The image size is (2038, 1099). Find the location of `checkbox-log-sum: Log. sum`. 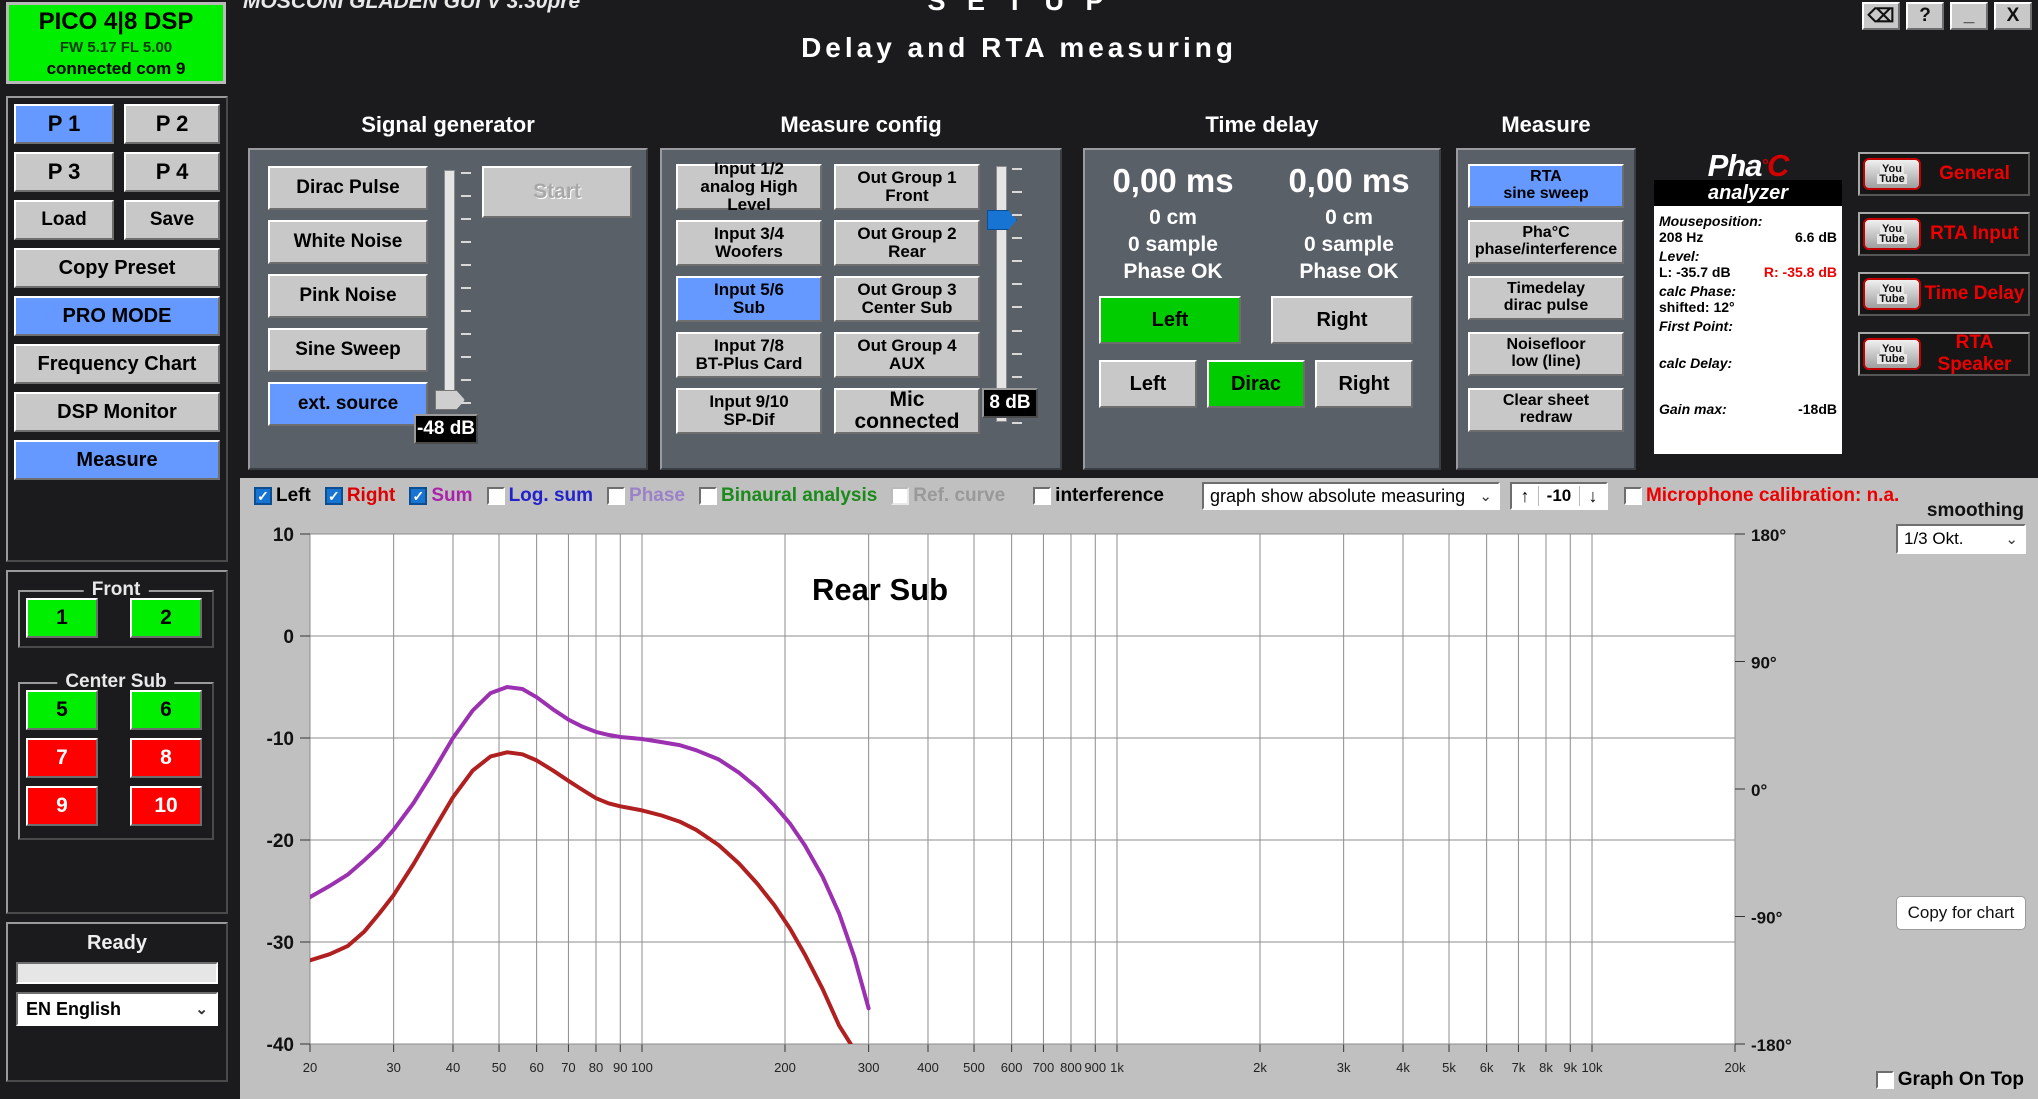

checkbox-log-sum: Log. sum is located at coordinates (539, 496).